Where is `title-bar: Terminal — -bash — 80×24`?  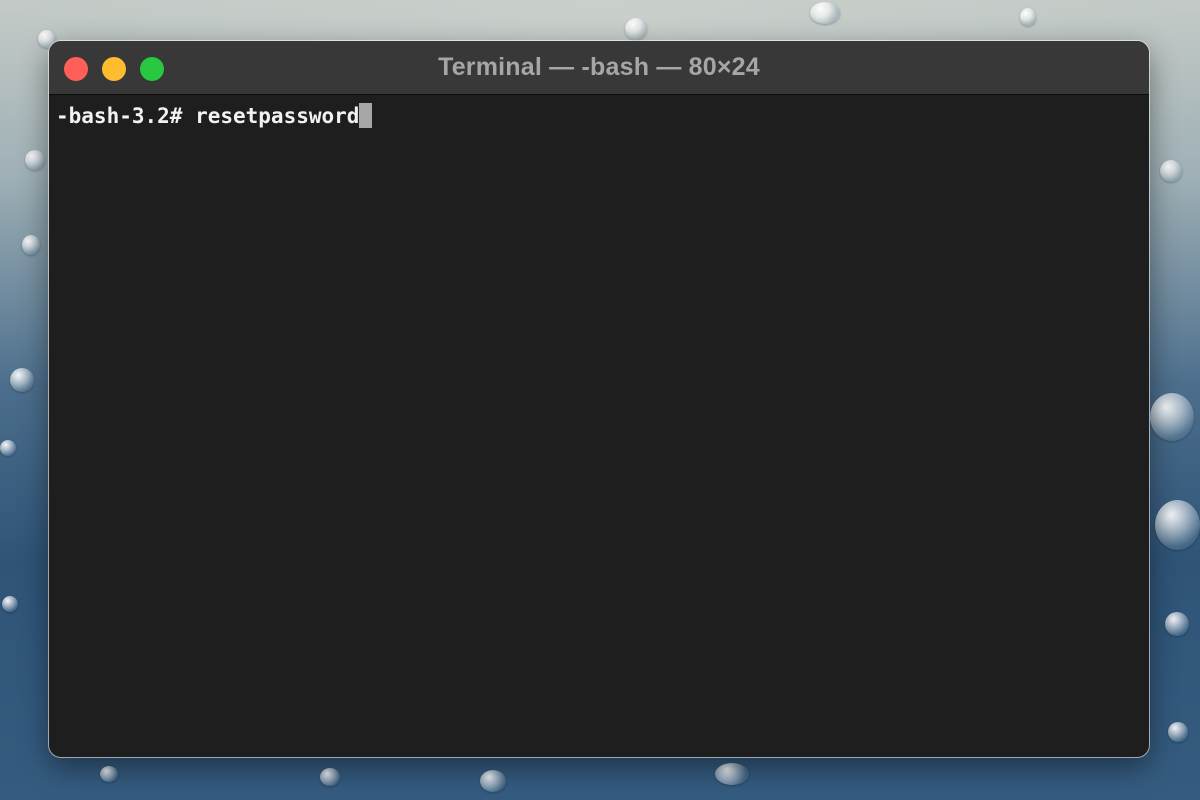
title-bar: Terminal — -bash — 80×24 is located at coordinates (599, 68).